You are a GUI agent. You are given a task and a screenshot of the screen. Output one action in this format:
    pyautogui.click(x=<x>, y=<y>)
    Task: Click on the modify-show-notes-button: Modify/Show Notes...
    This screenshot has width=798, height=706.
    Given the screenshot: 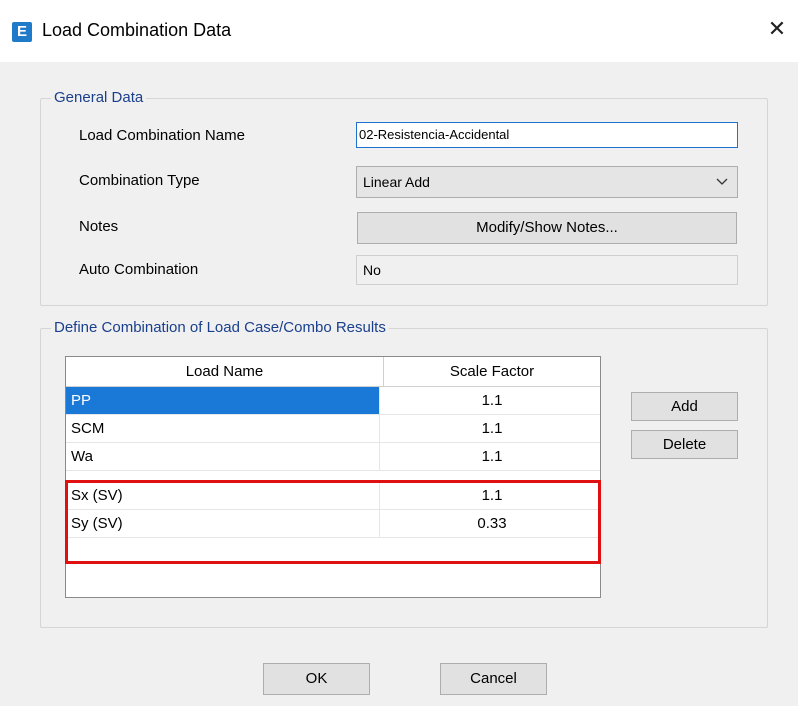 What is the action you would take?
    pyautogui.click(x=547, y=228)
    